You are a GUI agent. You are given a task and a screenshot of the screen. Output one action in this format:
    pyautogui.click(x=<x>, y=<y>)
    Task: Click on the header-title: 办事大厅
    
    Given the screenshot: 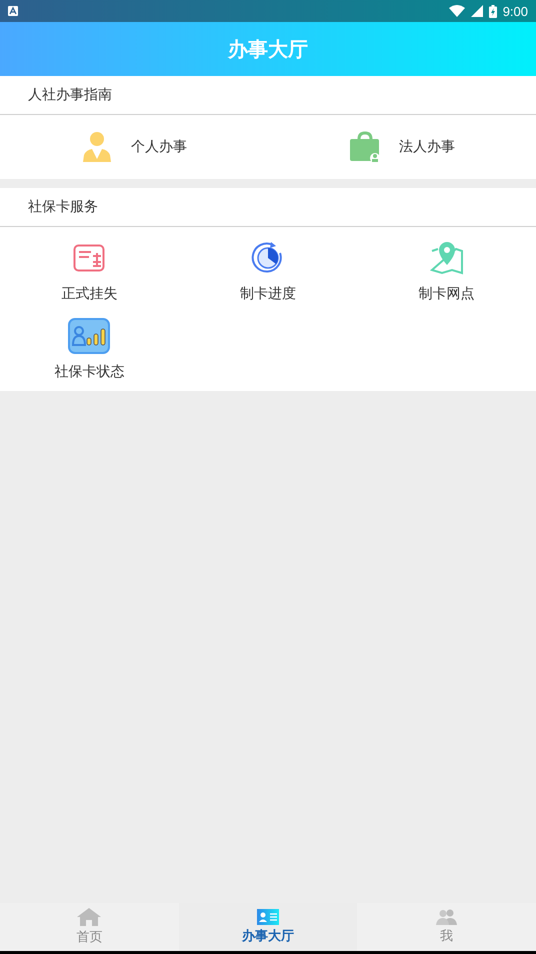 What is the action you would take?
    pyautogui.click(x=268, y=49)
    